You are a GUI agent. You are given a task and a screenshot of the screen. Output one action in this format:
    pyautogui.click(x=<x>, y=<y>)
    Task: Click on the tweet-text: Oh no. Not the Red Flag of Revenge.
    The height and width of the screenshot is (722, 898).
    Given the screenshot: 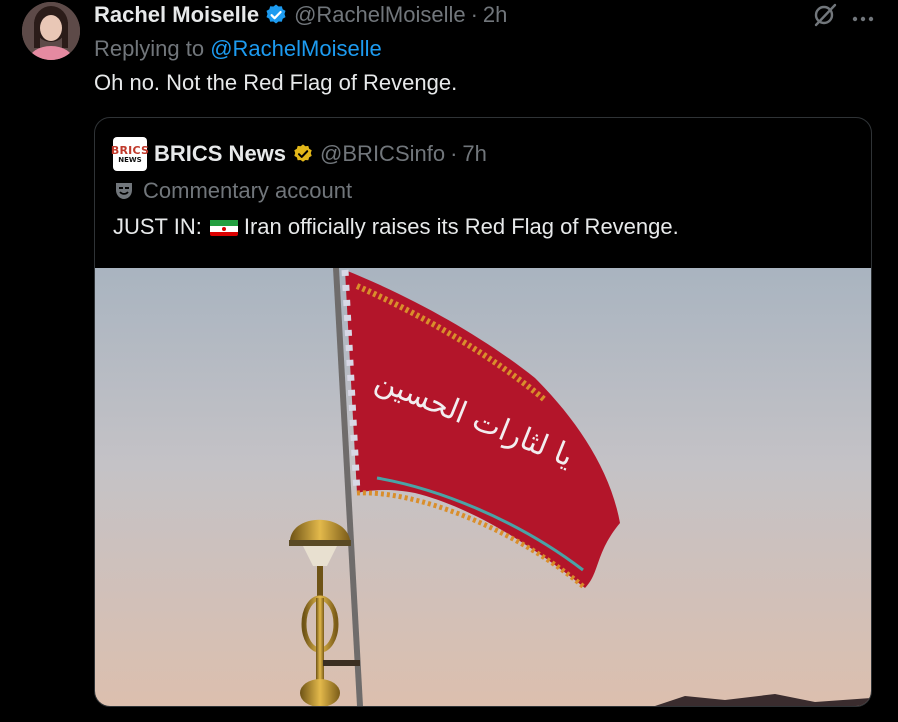 What is the action you would take?
    pyautogui.click(x=276, y=82)
    